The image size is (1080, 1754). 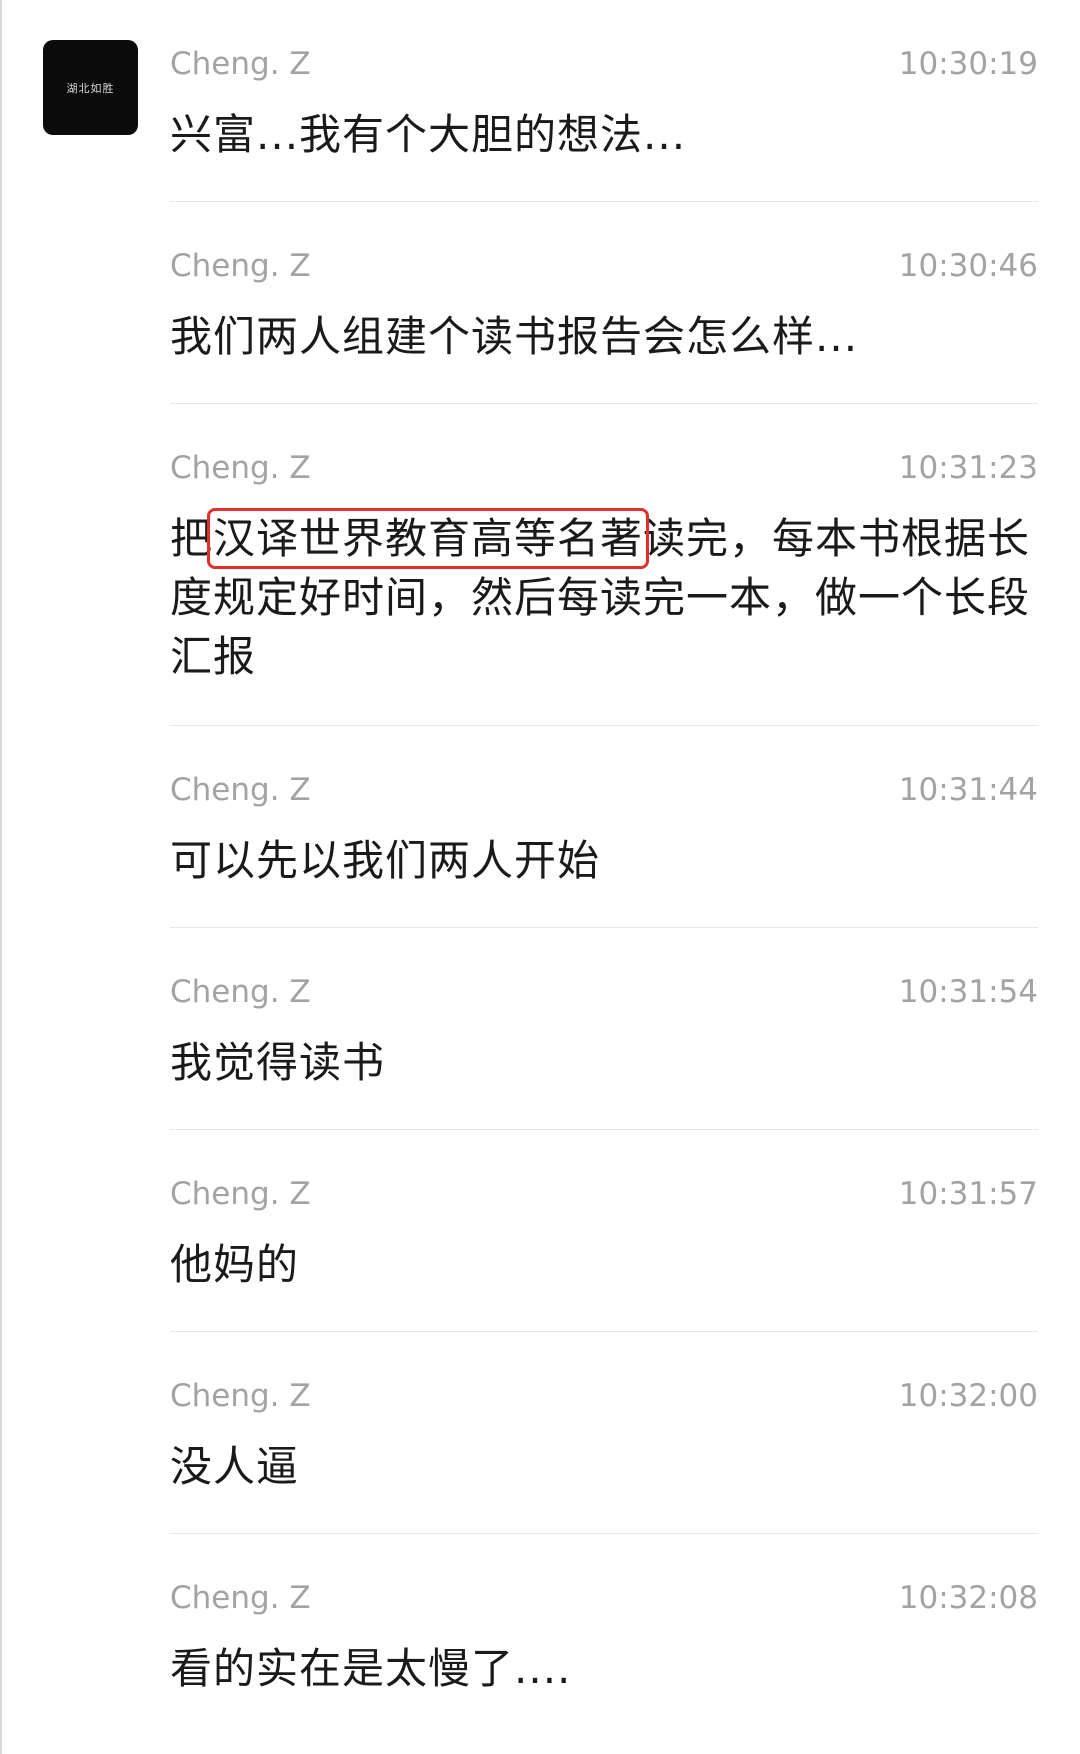 I want to click on message-timestamp: 10:31:57, so click(x=968, y=1194).